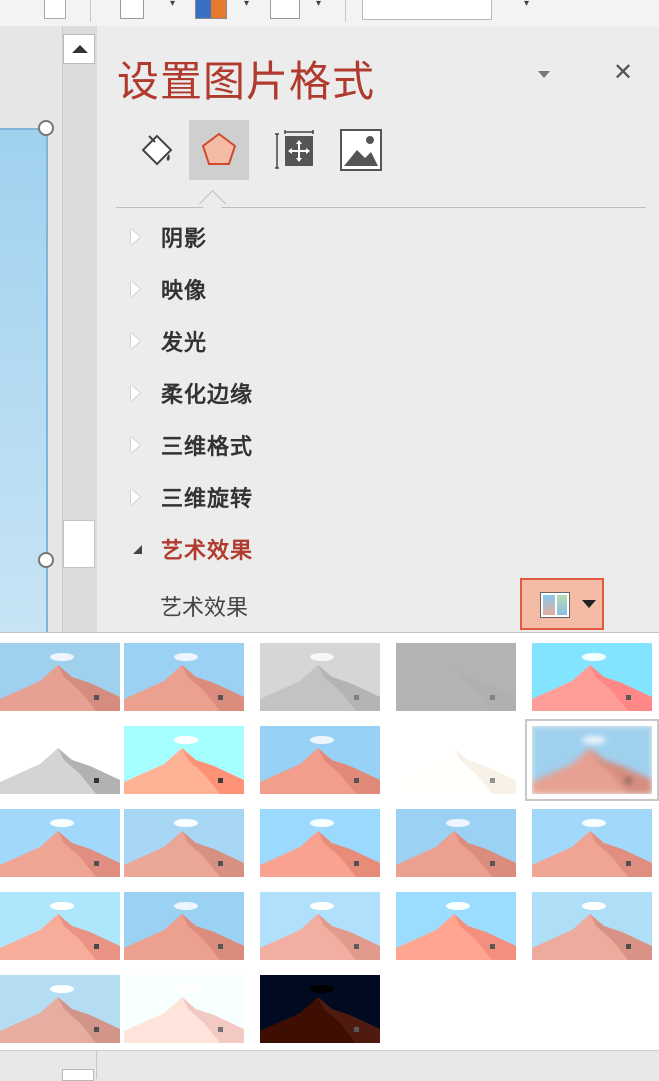 The width and height of the screenshot is (659, 1081). I want to click on picture-icon, so click(361, 150).